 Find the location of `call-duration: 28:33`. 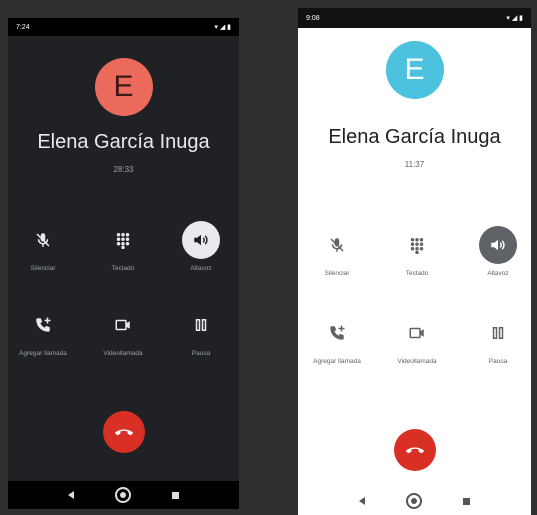

call-duration: 28:33 is located at coordinates (123, 169).